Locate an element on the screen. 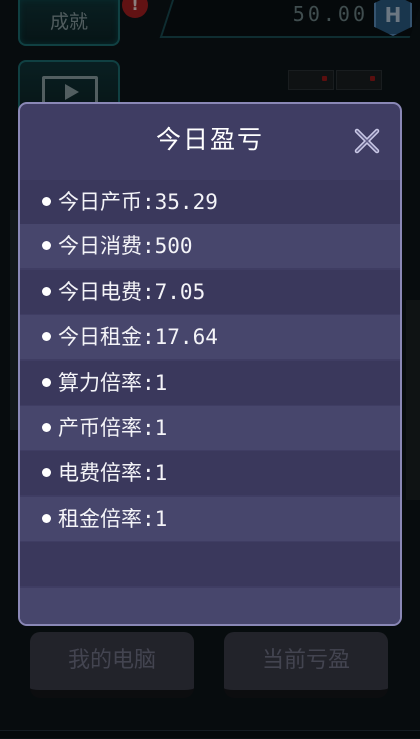 The image size is (420, 739). stat-row: 租金倍率:1 is located at coordinates (210, 519).